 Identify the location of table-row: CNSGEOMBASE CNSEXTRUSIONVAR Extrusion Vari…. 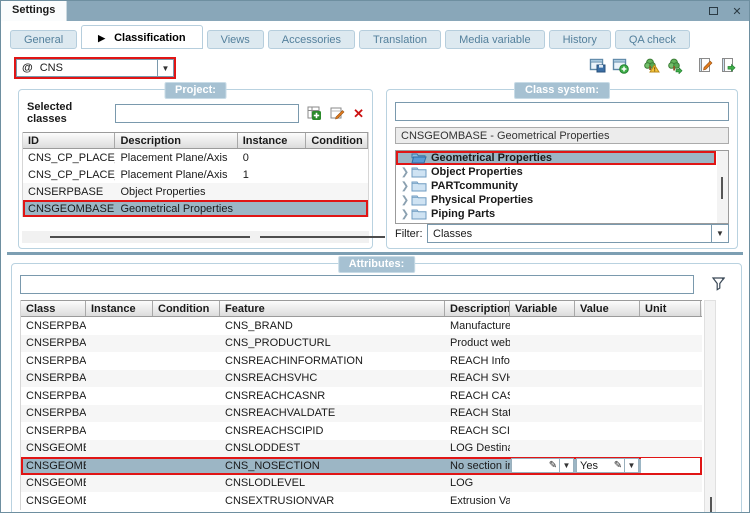
(361, 501).